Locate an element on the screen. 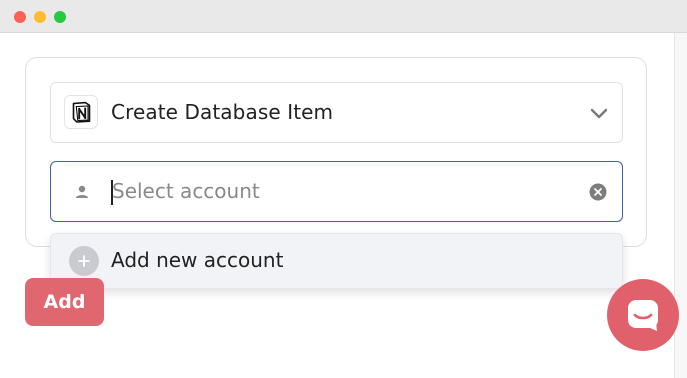 The image size is (687, 378). plus-circle-icon is located at coordinates (84, 261).